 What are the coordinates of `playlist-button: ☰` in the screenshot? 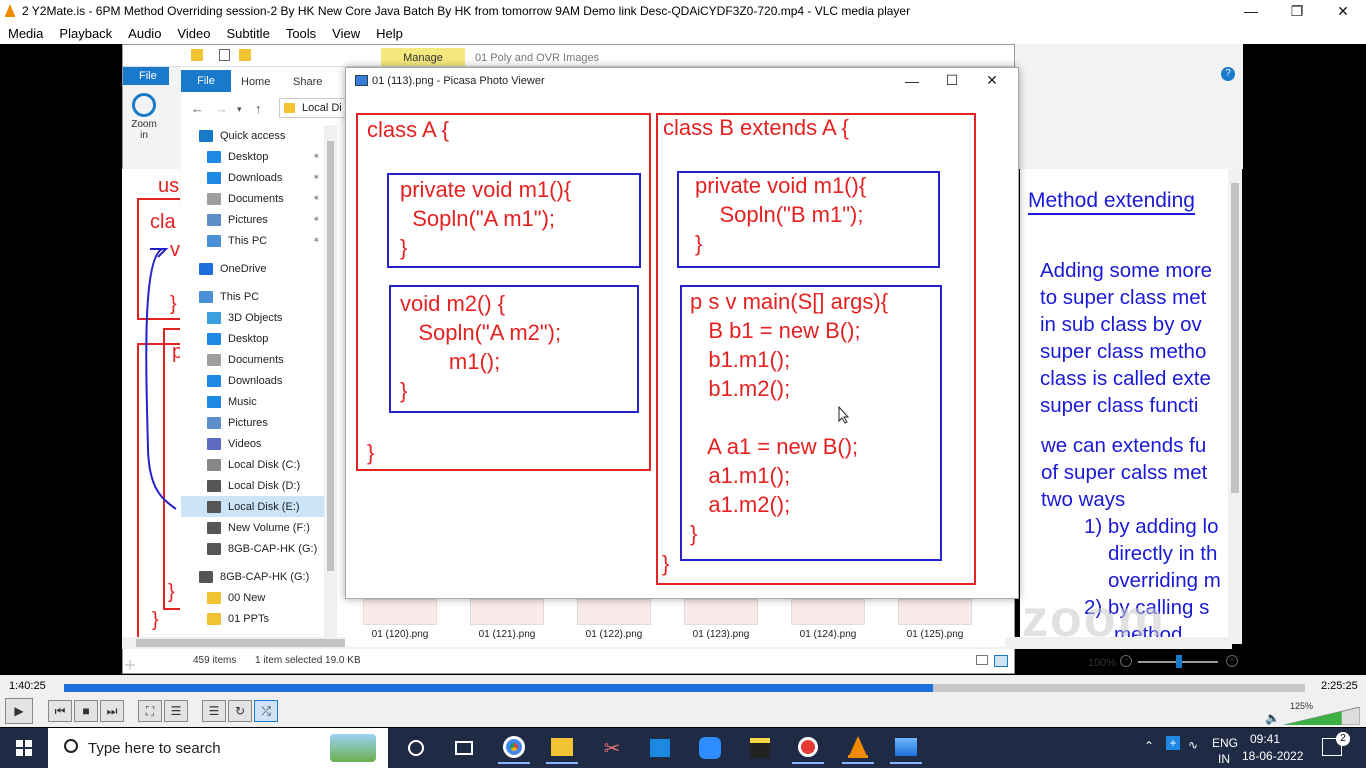 It's located at (214, 711).